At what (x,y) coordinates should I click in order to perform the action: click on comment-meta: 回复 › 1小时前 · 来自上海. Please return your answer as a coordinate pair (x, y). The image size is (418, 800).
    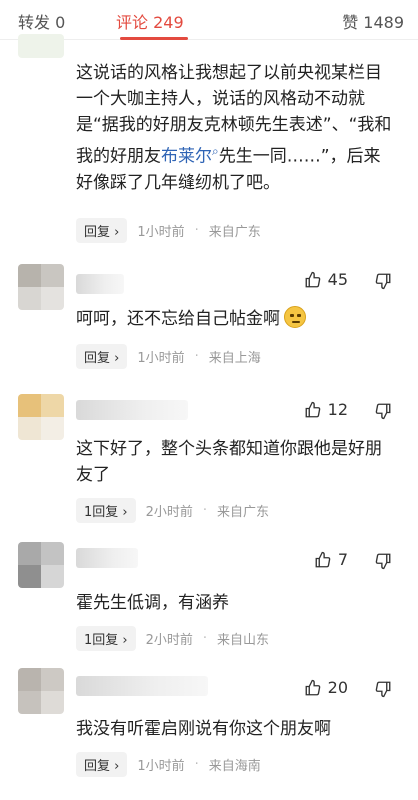
    Looking at the image, I should click on (168, 356).